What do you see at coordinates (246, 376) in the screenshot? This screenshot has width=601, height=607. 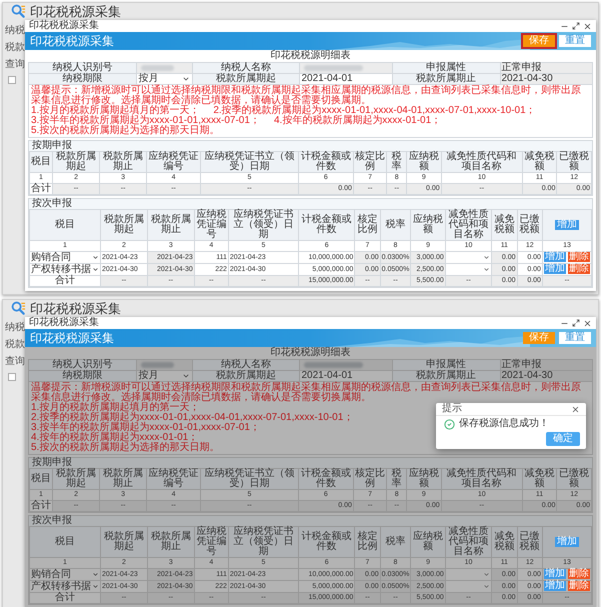 I see `field-label: 税款所属期起` at bounding box center [246, 376].